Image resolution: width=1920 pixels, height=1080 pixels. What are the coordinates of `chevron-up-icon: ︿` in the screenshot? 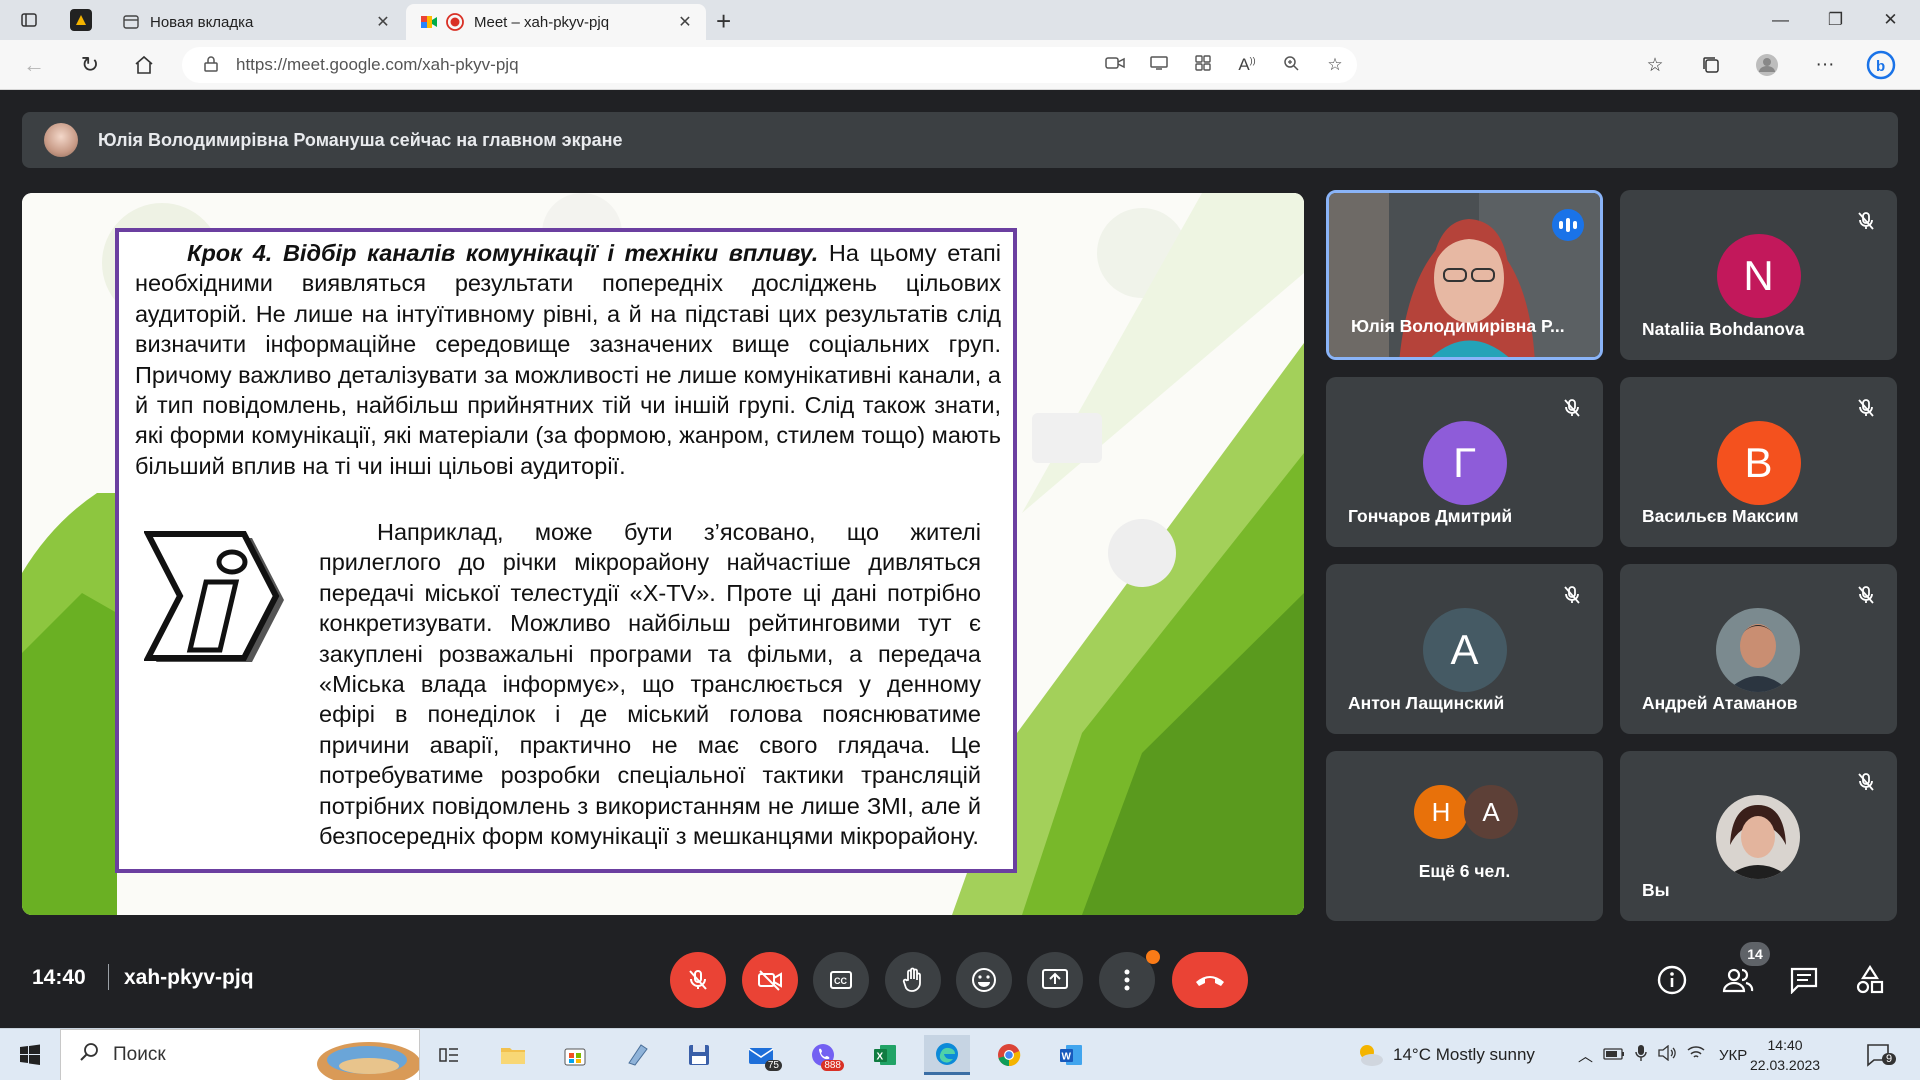 It's located at (1585, 1055).